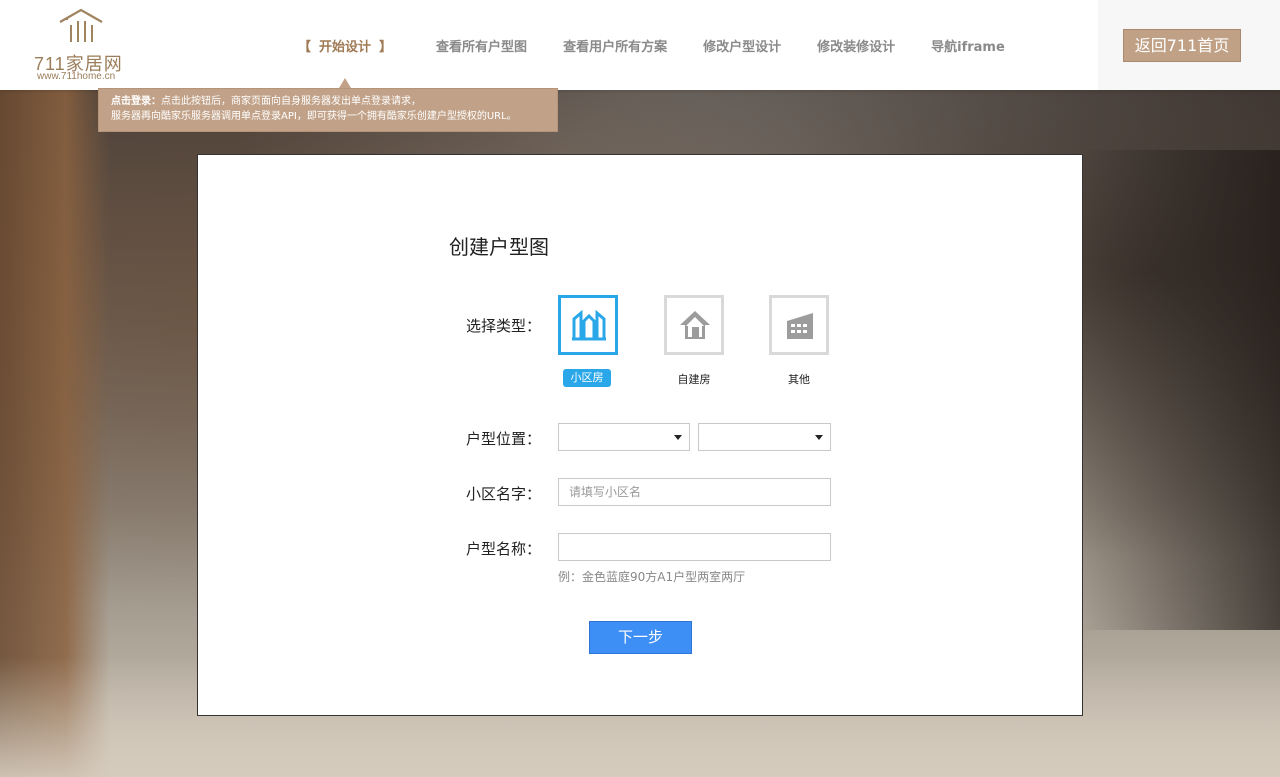  I want to click on site-logo: 711家居网 www.711home.cn, so click(84, 46).